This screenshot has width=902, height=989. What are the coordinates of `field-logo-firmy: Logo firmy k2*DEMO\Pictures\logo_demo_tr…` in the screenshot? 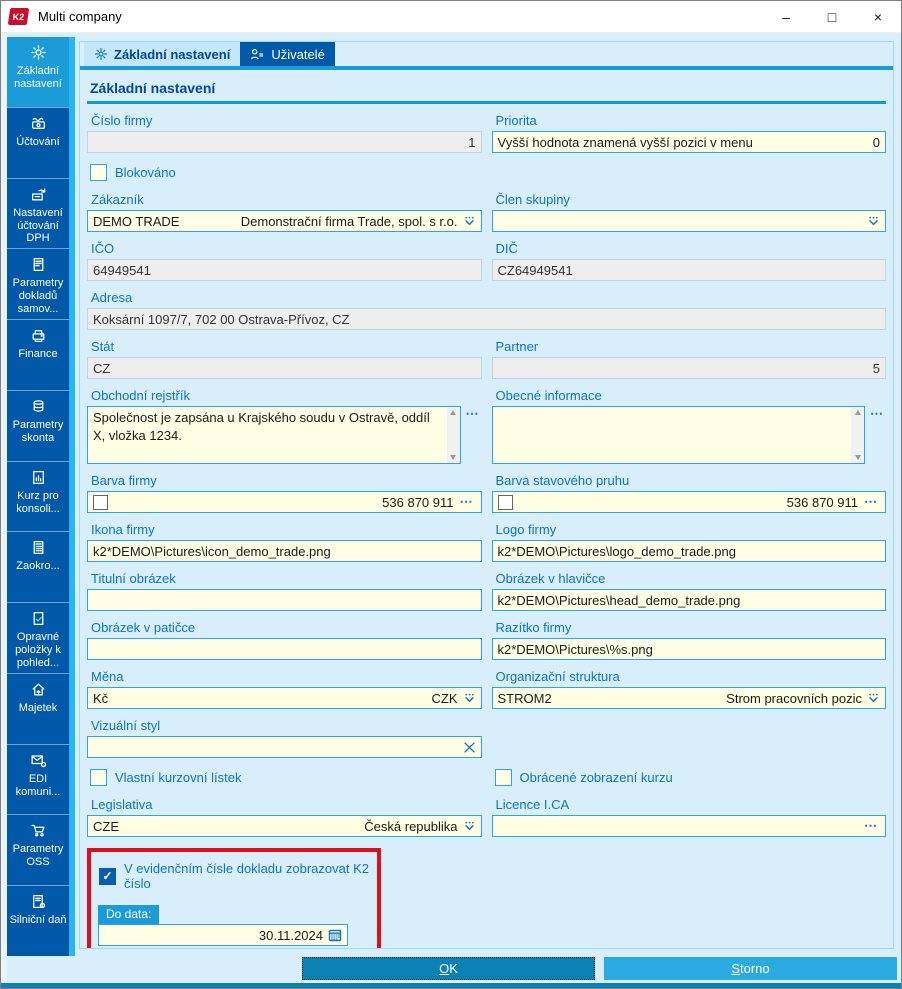 It's located at (688, 542).